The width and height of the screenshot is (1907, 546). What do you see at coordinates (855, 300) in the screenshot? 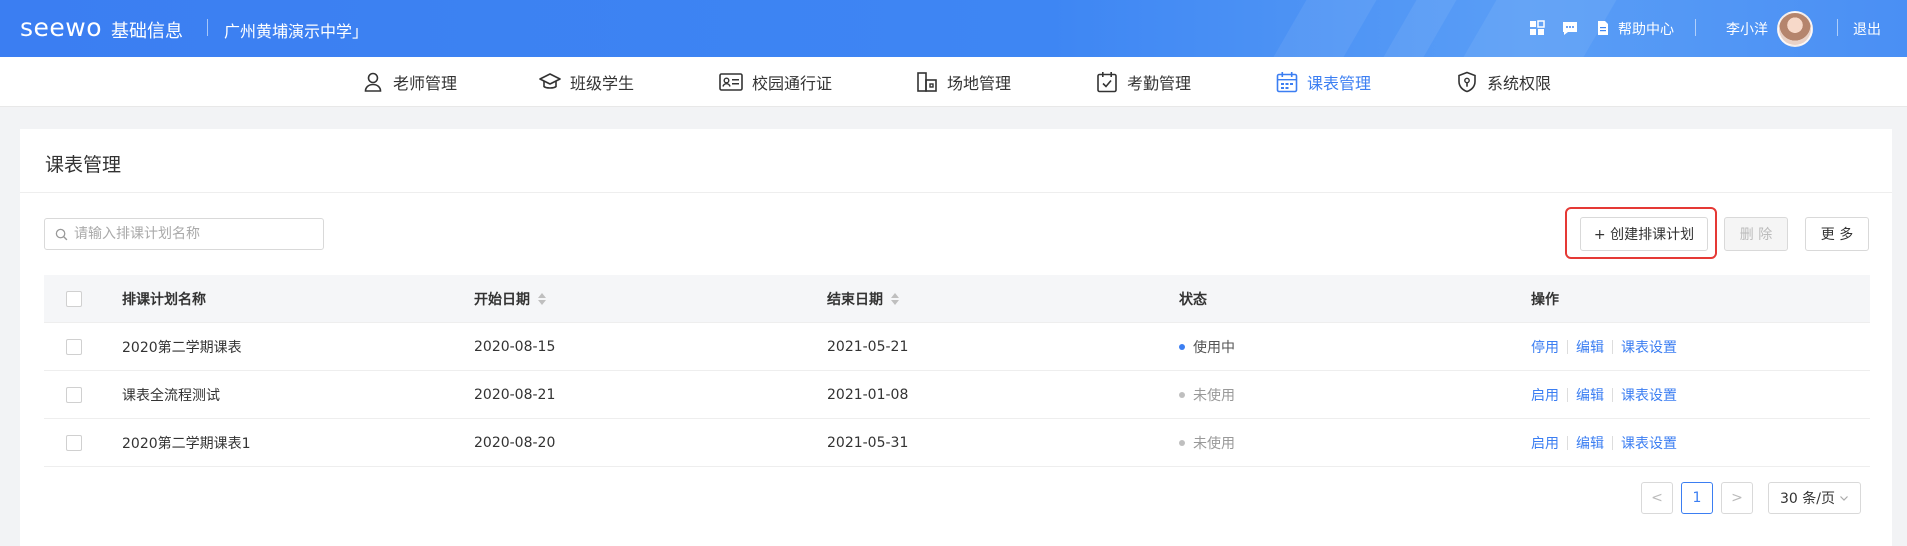
I see `column-header-label: 结束日期` at bounding box center [855, 300].